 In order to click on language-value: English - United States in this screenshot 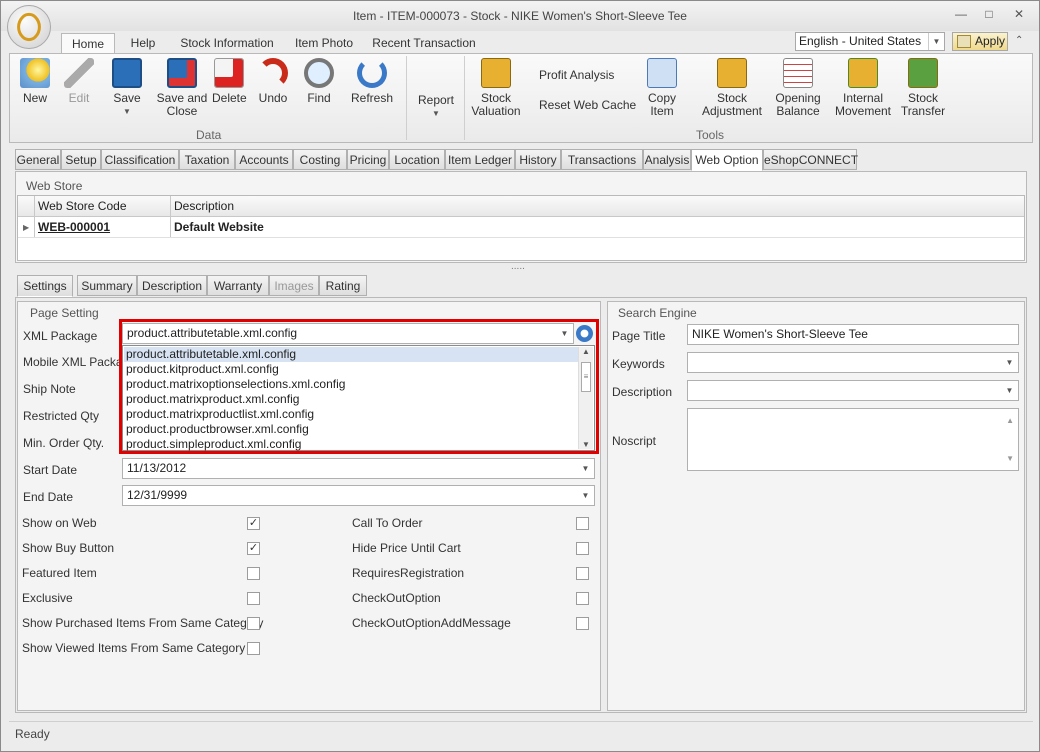, I will do `click(860, 41)`.